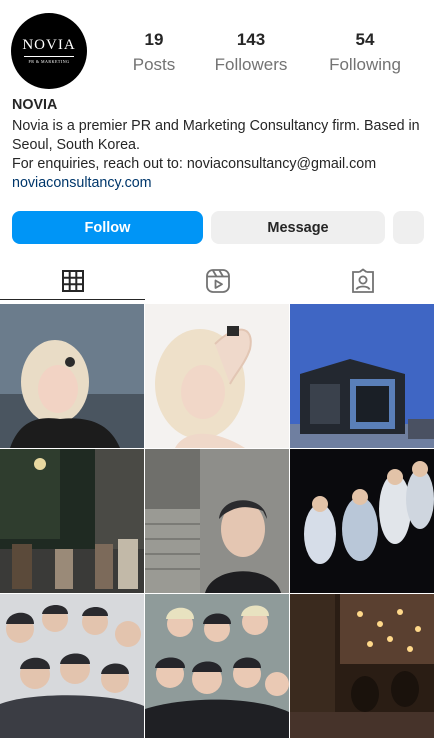  I want to click on post-man-on-stairs, so click(217, 521).